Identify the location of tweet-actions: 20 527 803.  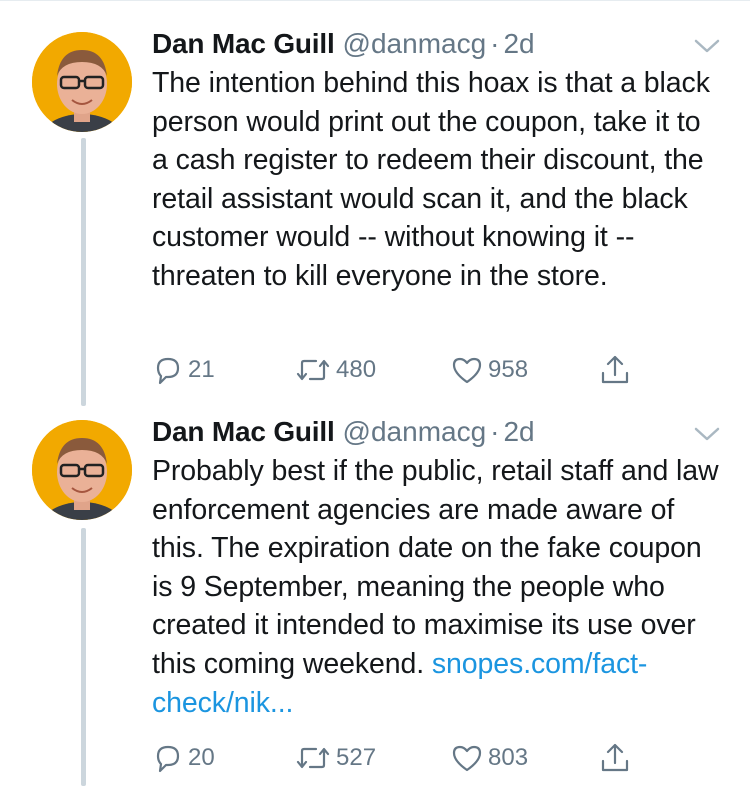
(402, 758).